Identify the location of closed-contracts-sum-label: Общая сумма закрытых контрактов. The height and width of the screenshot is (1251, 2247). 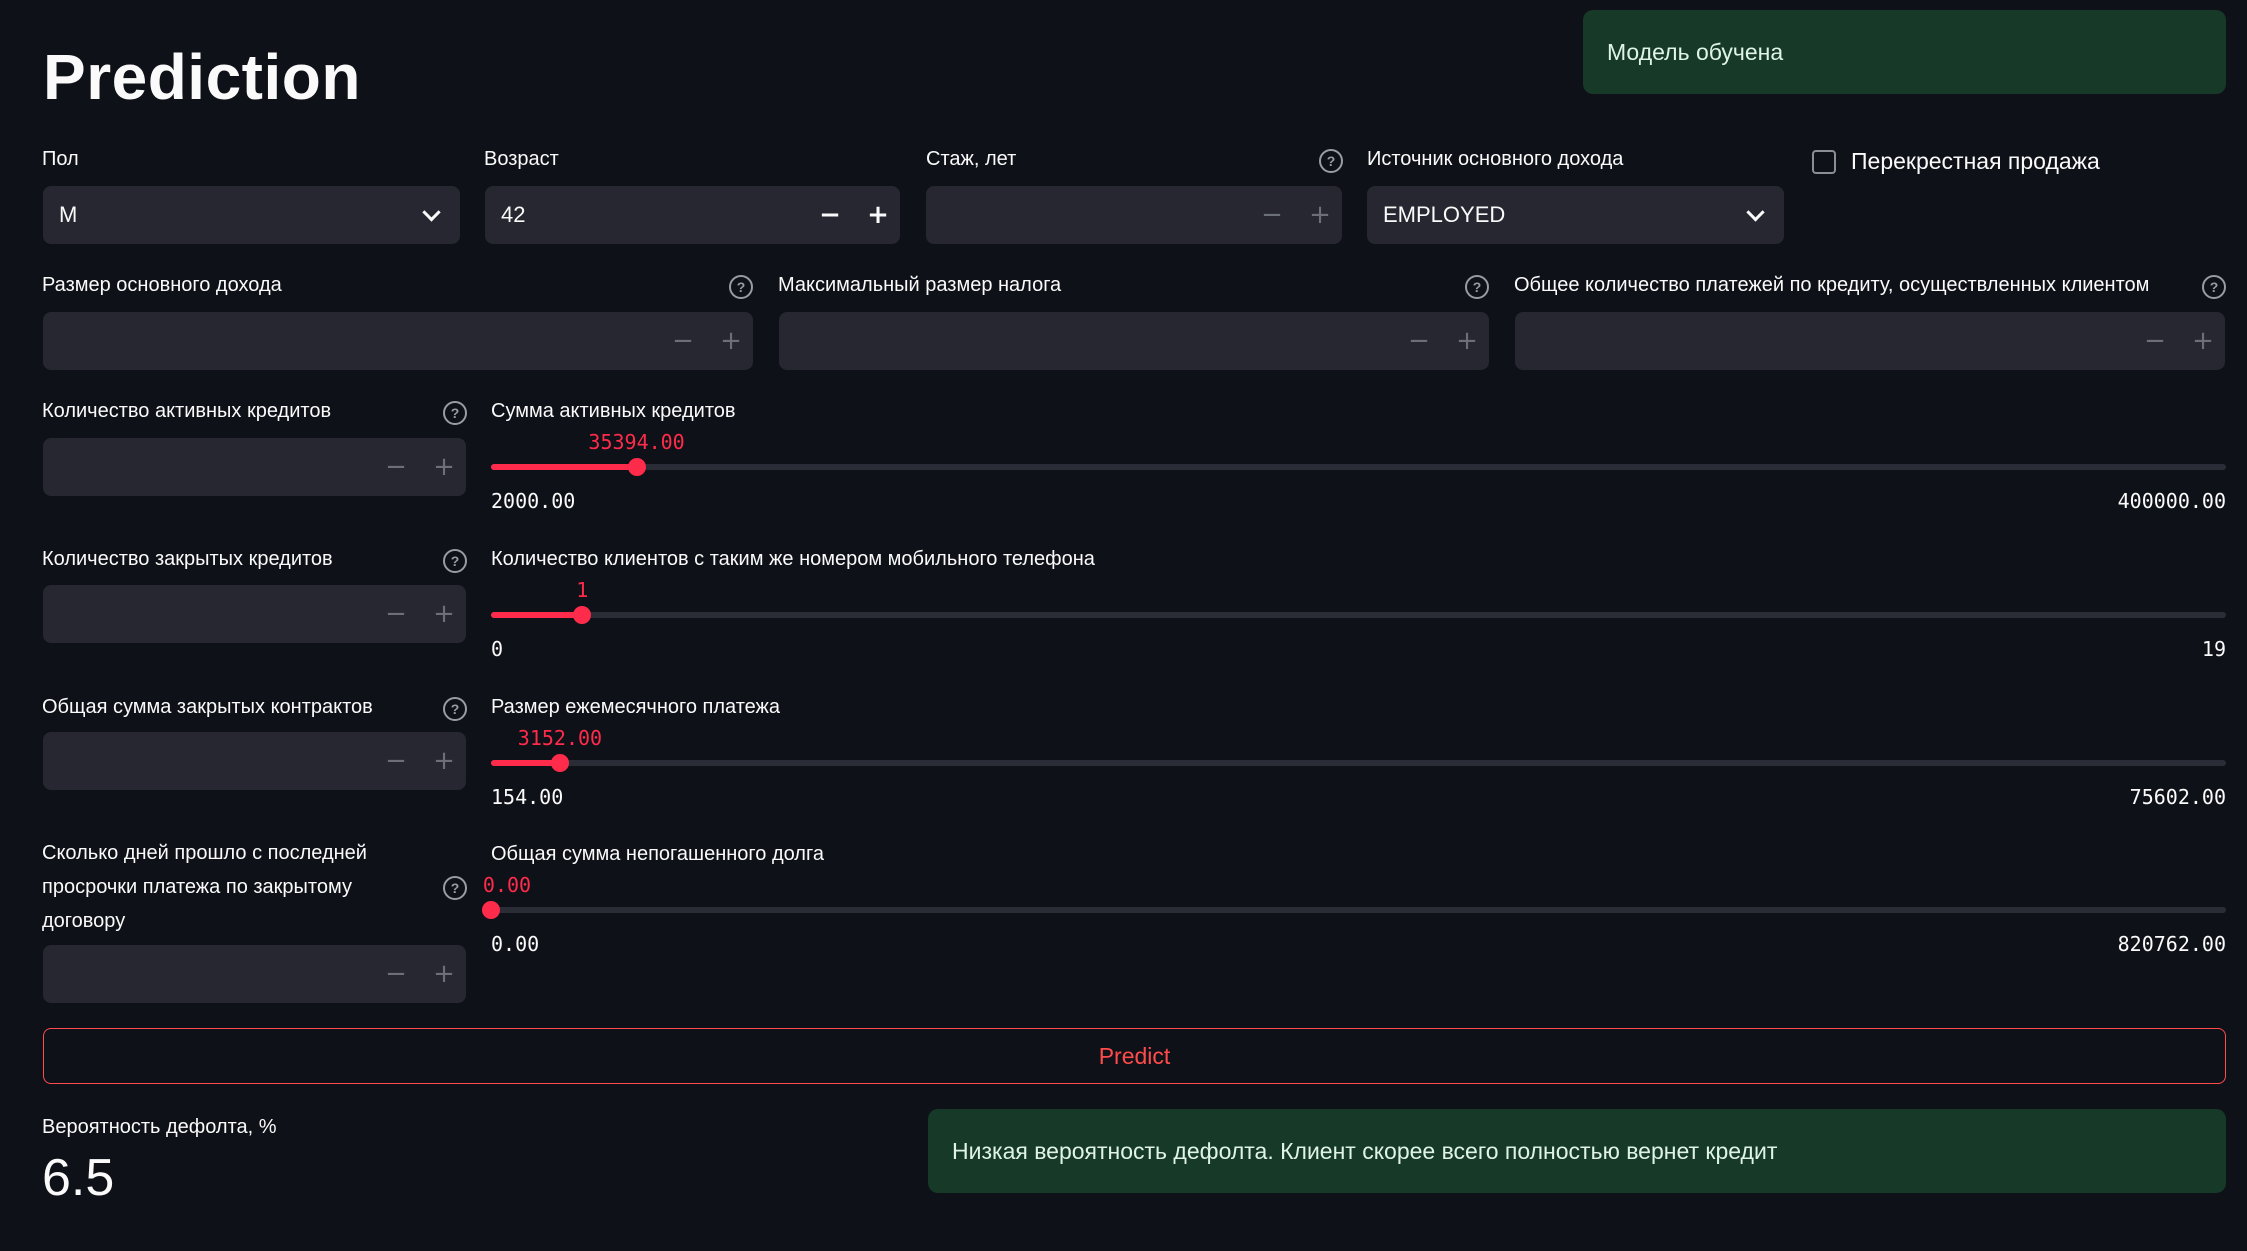
(207, 707).